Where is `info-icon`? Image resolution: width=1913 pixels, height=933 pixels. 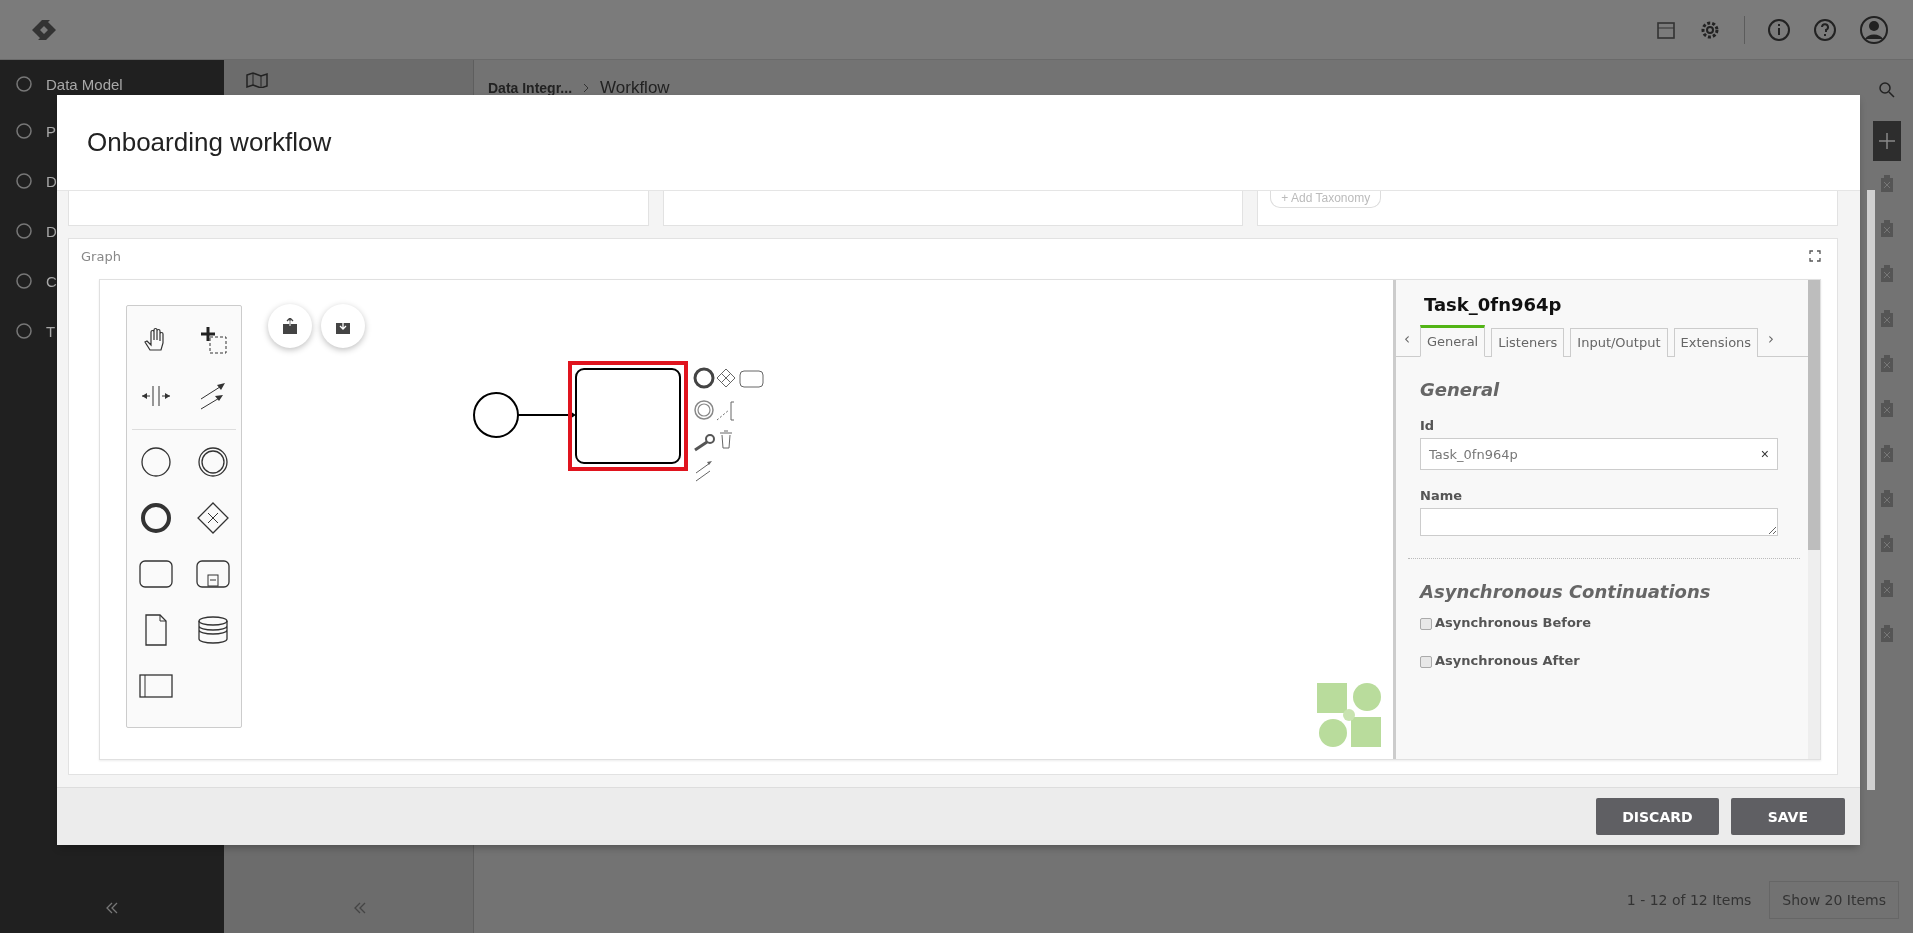
info-icon is located at coordinates (1779, 29).